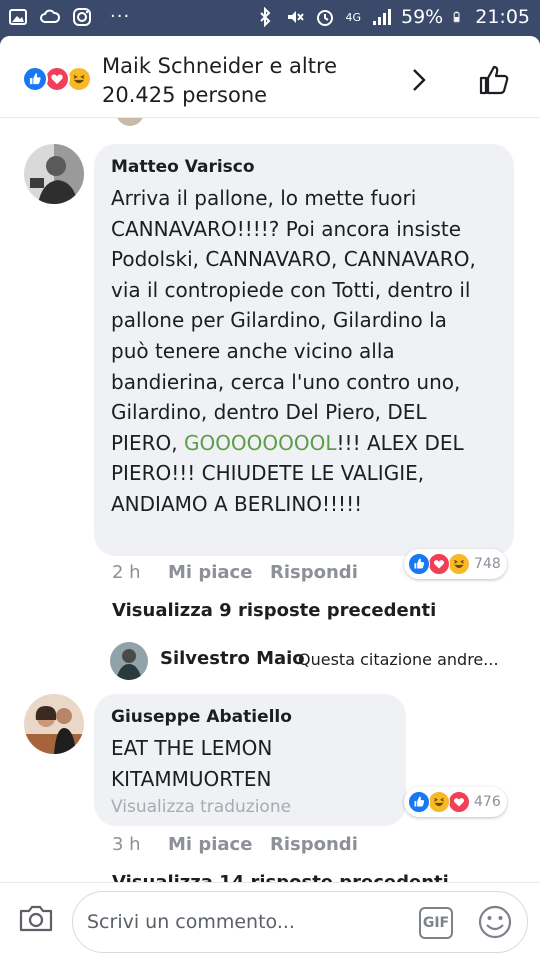  I want to click on comment-author: Giuseppe Abatiello, so click(201, 717).